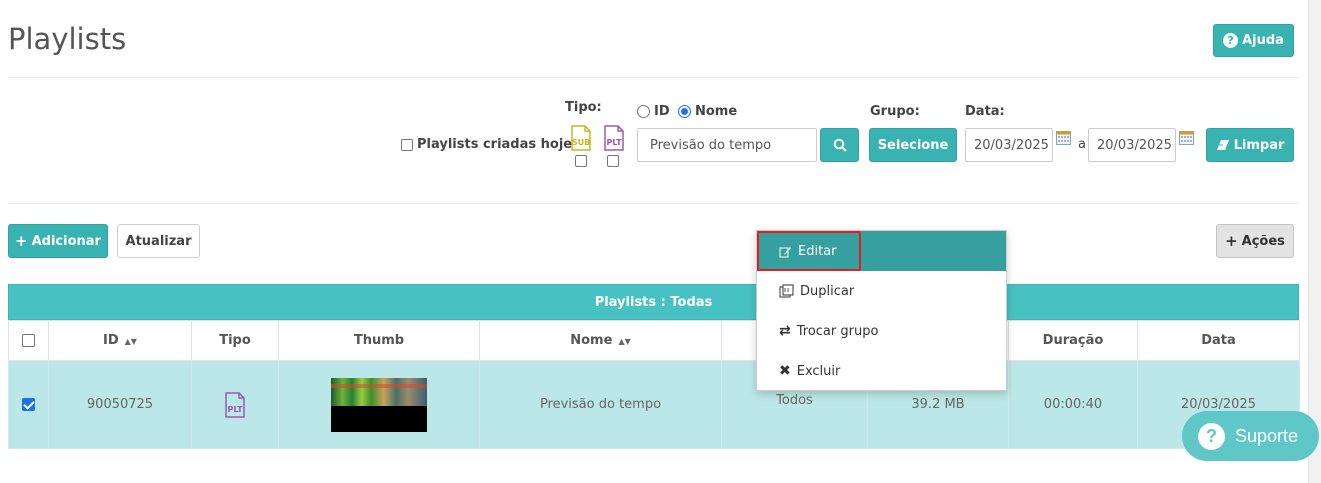 The width and height of the screenshot is (1321, 483). What do you see at coordinates (407, 145) in the screenshot?
I see `created-today-checkbox` at bounding box center [407, 145].